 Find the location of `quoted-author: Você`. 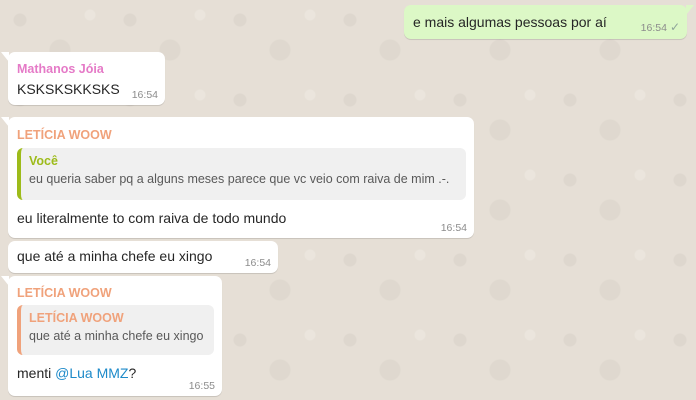

quoted-author: Você is located at coordinates (43, 161).